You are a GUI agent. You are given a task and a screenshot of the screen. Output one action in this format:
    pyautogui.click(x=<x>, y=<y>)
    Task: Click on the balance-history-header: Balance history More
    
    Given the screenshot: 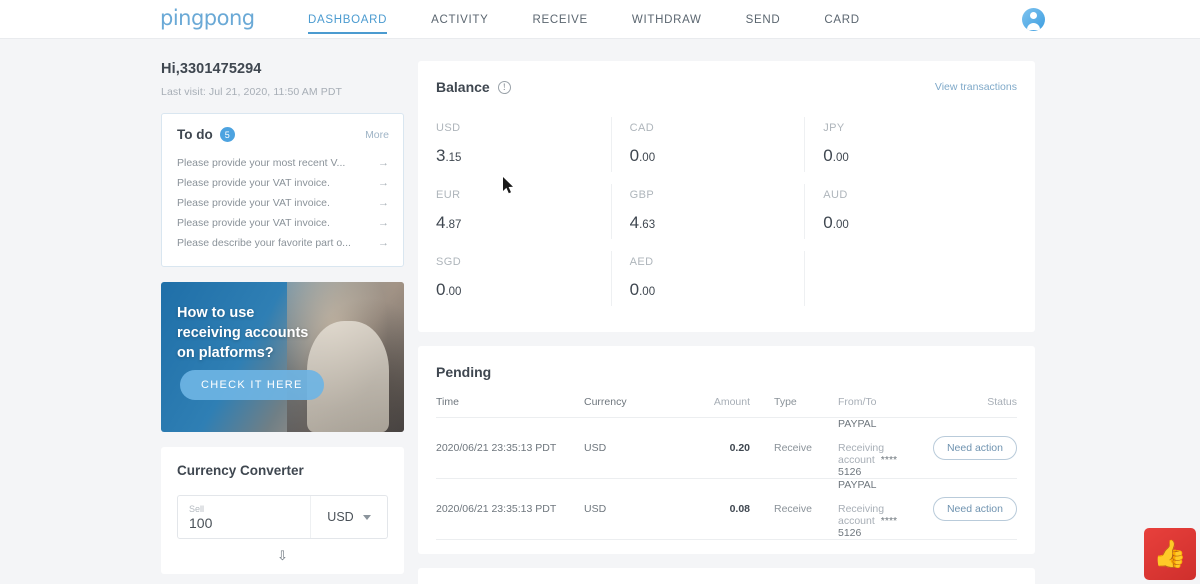 What is the action you would take?
    pyautogui.click(x=726, y=576)
    